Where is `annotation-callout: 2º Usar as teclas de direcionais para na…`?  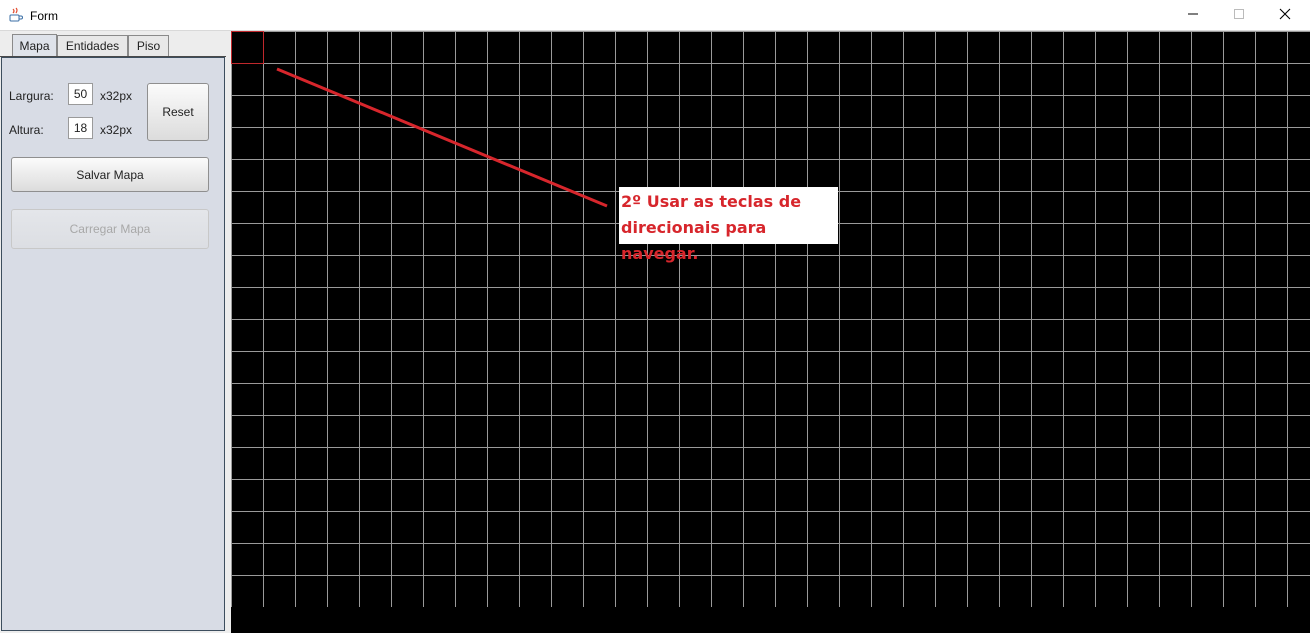
annotation-callout: 2º Usar as teclas de direcionais para na… is located at coordinates (728, 225).